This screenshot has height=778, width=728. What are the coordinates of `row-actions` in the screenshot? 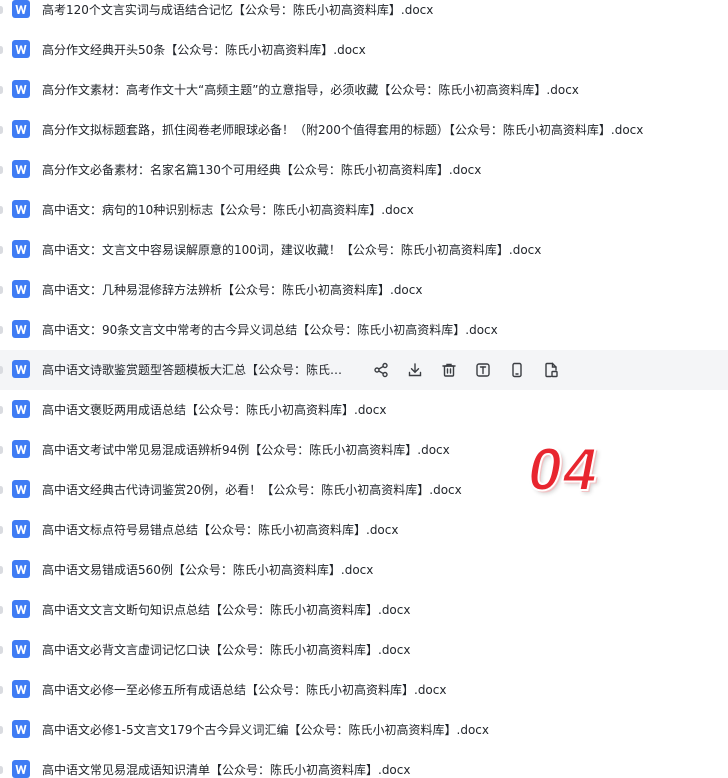 It's located at (466, 370).